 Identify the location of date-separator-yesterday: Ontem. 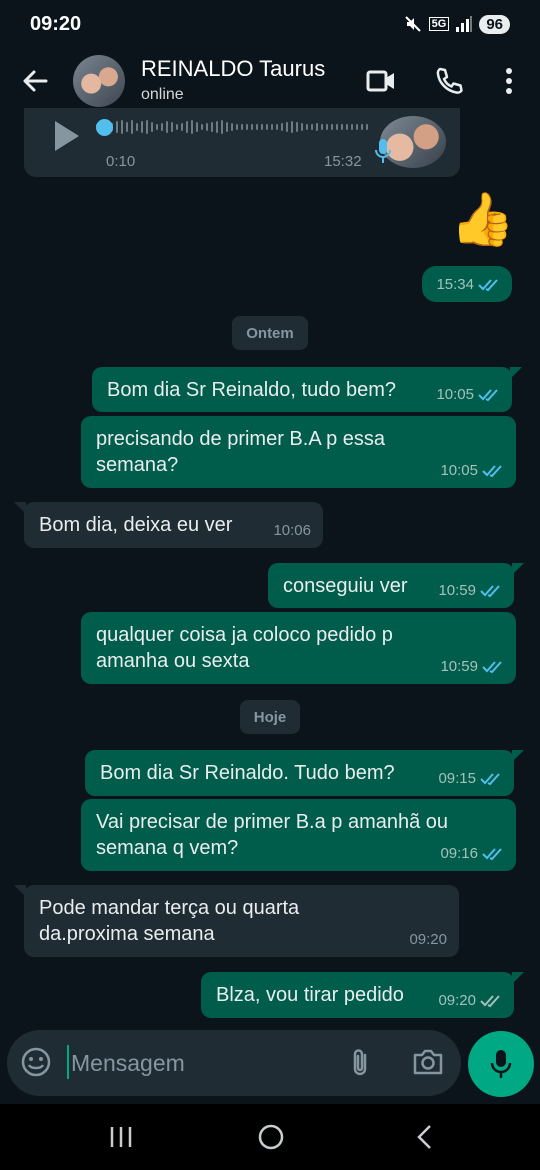
(270, 333).